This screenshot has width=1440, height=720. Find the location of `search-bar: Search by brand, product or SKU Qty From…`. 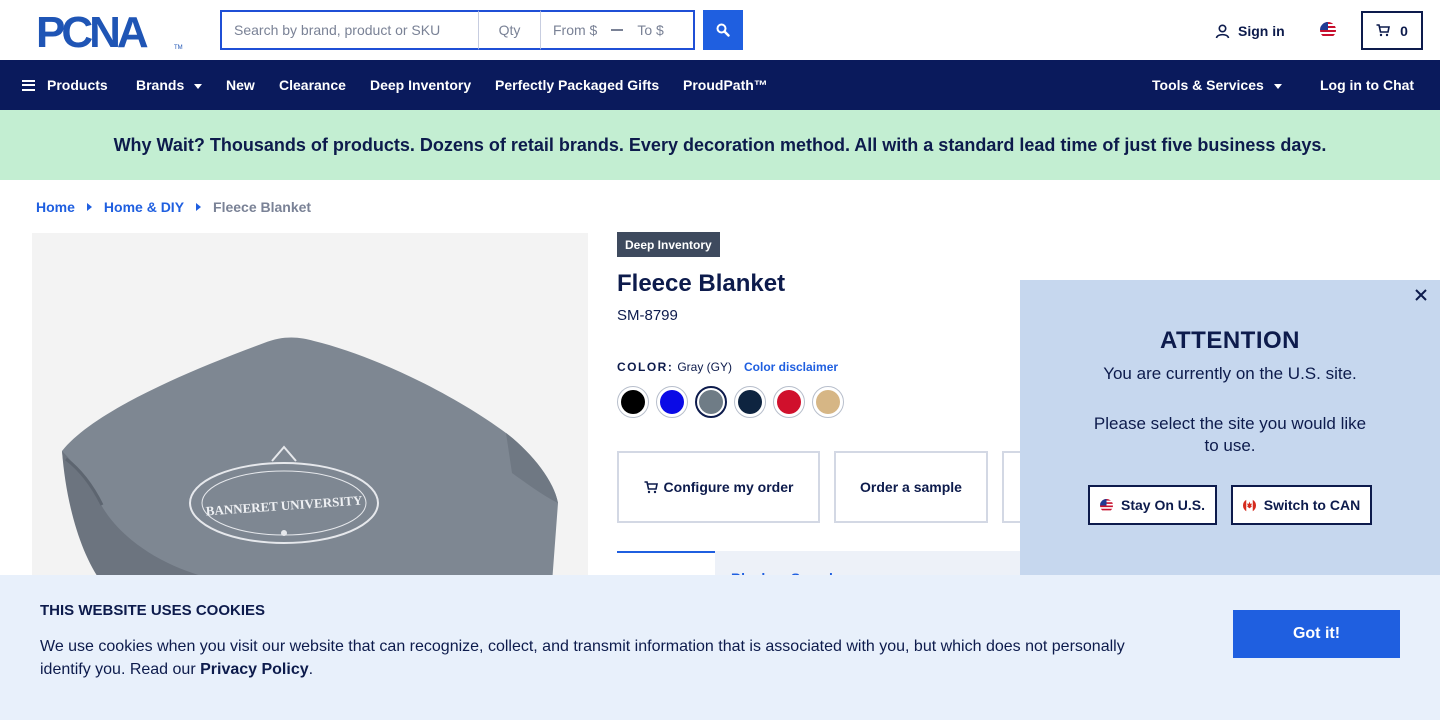

search-bar: Search by brand, product or SKU Qty From… is located at coordinates (457, 30).